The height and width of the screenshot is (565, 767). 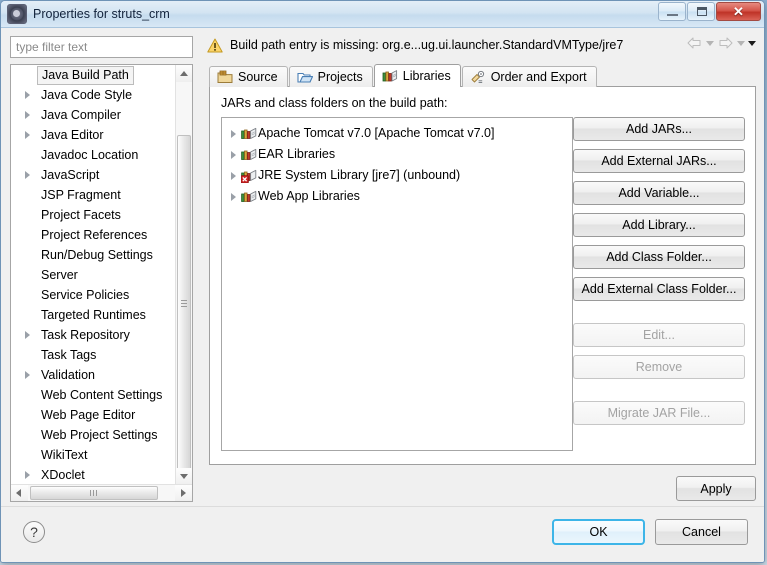 I want to click on sidebar-item-label: Task Tags, so click(x=69, y=355).